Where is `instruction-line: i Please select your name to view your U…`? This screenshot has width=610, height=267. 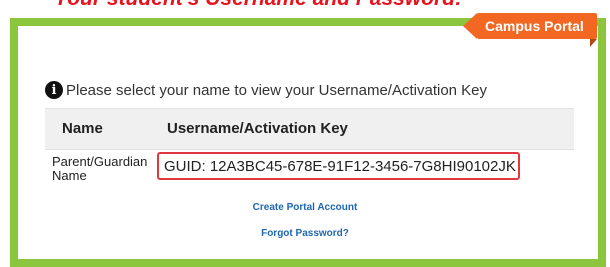 instruction-line: i Please select your name to view your U… is located at coordinates (266, 90).